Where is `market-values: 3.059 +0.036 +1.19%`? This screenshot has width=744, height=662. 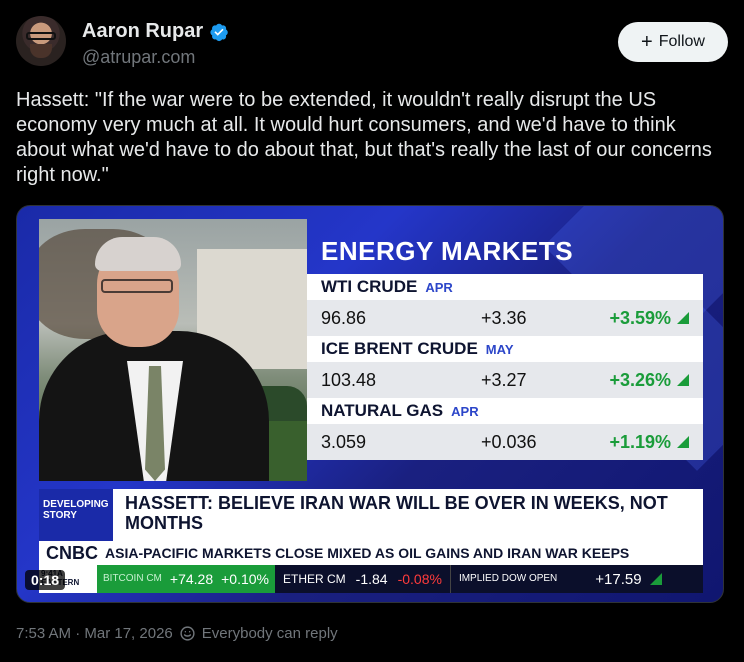 market-values: 3.059 +0.036 +1.19% is located at coordinates (505, 442).